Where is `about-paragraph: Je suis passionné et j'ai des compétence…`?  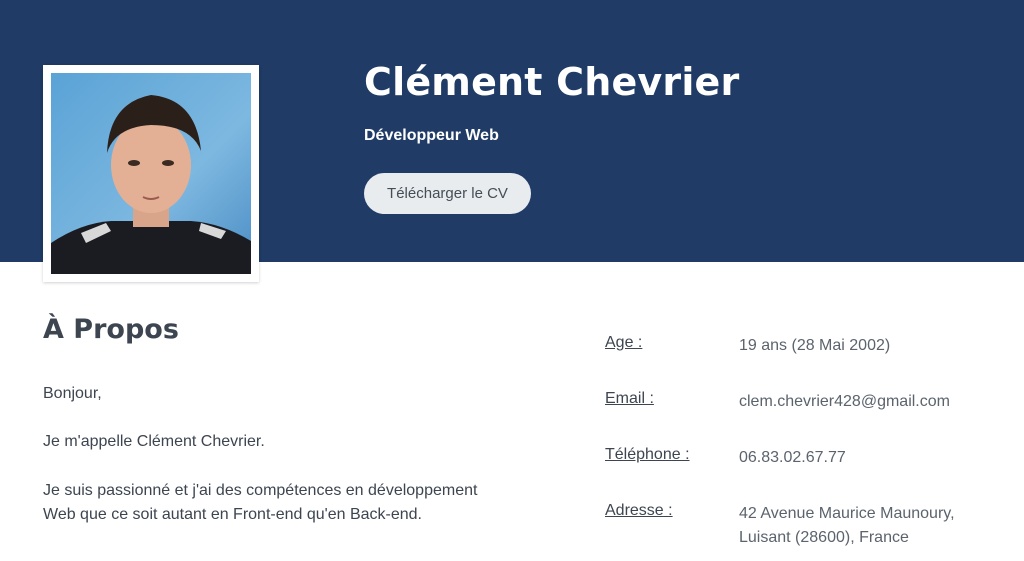 about-paragraph: Je suis passionné et j'ai des compétence… is located at coordinates (260, 502).